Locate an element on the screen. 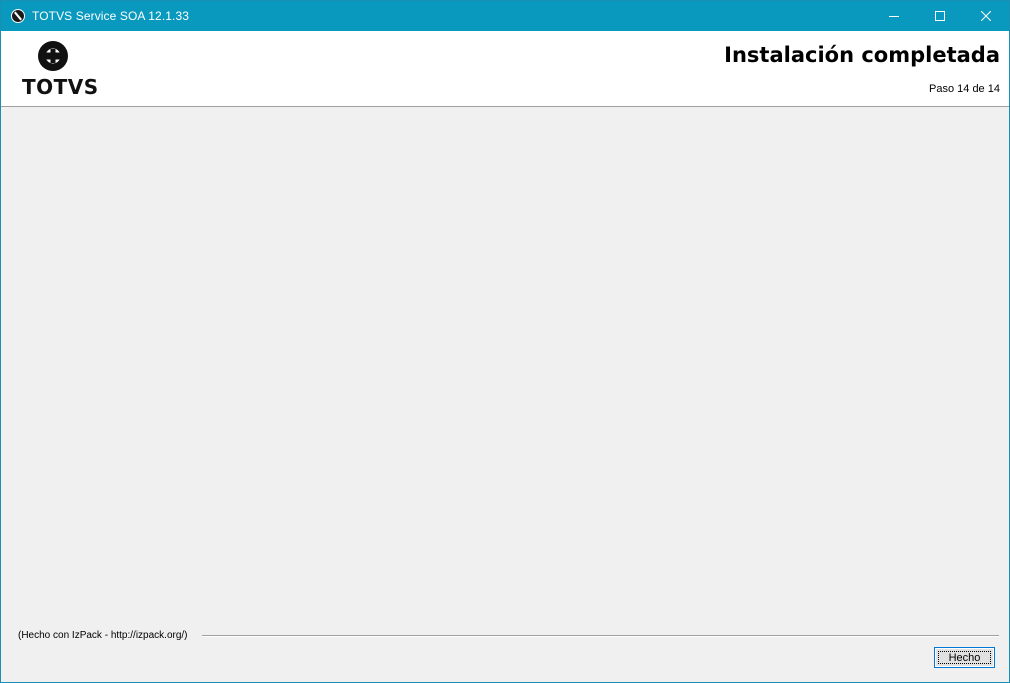  step-current: 14 is located at coordinates (963, 89).